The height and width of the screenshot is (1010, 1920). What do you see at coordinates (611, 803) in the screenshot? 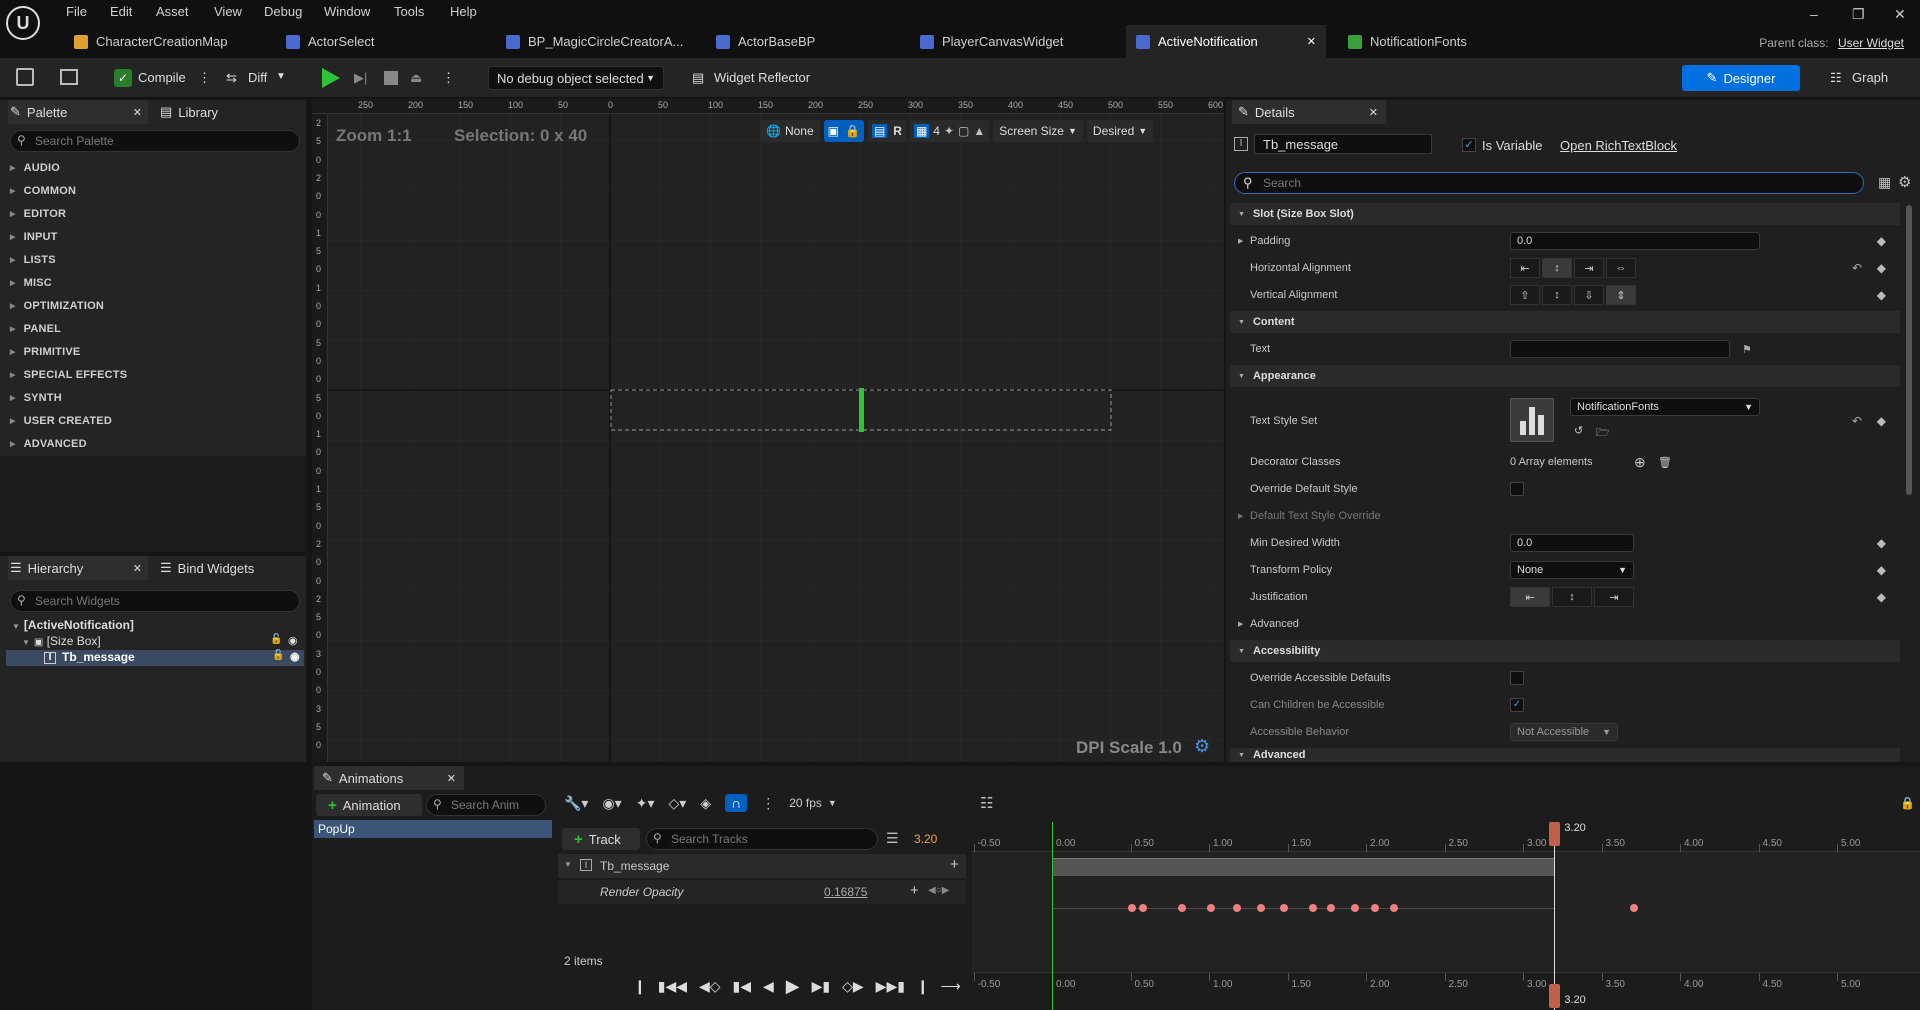
I see `view-icon: ◉▾` at bounding box center [611, 803].